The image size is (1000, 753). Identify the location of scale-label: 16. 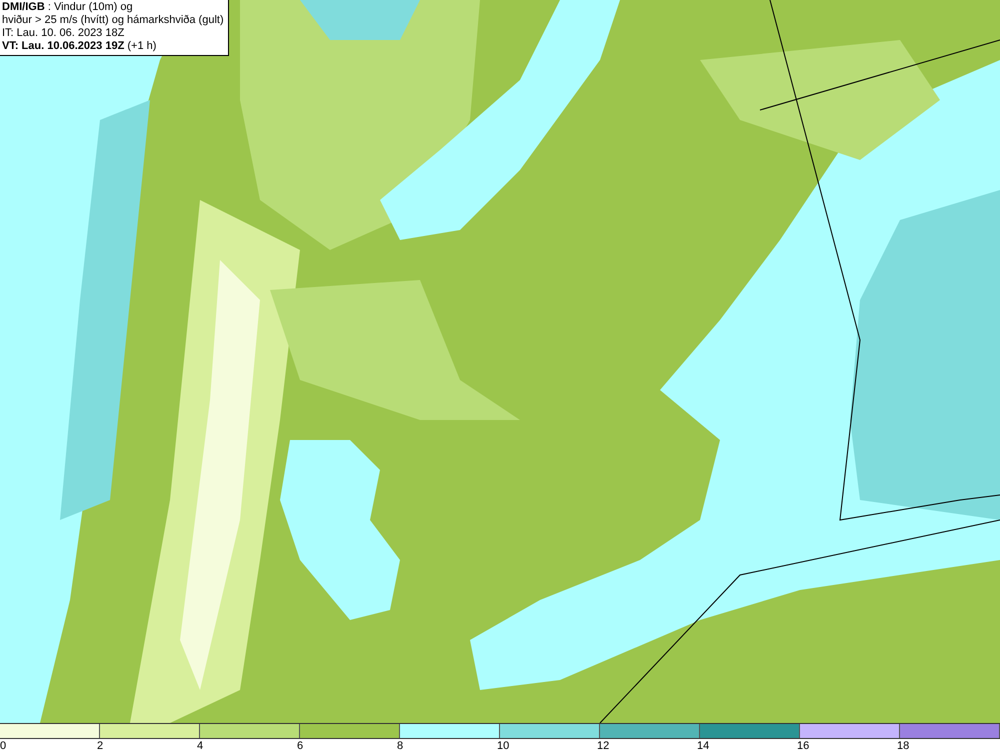
(803, 746).